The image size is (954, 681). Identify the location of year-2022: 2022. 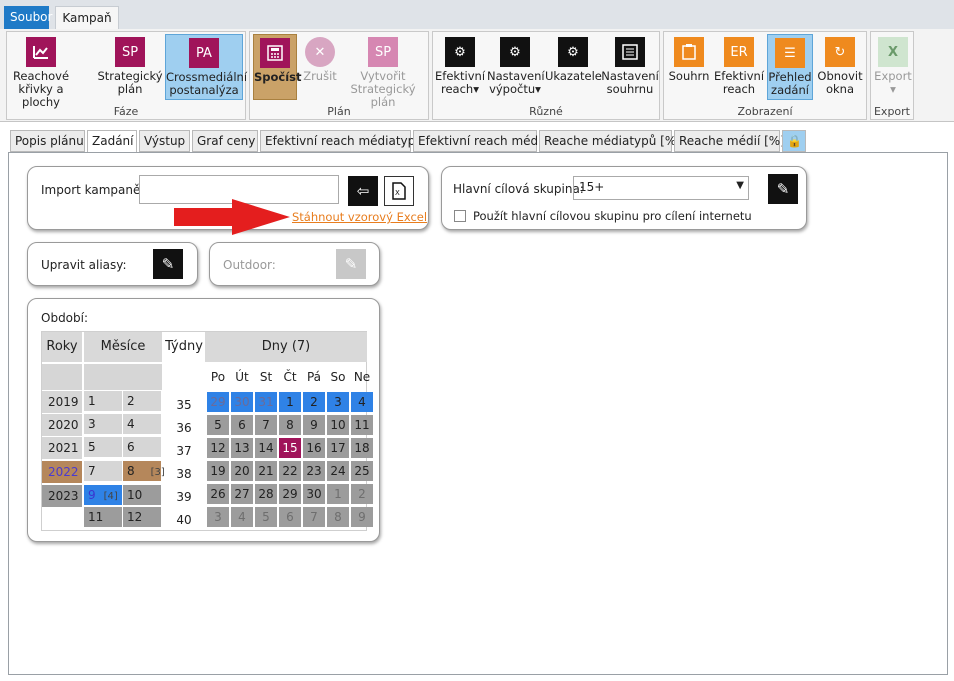
(62, 472).